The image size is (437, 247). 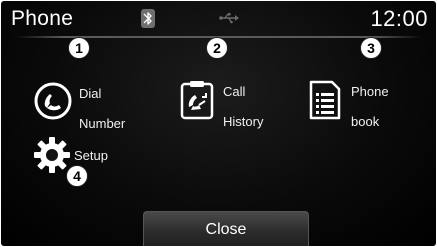 I want to click on page-title: Phone, so click(x=42, y=18).